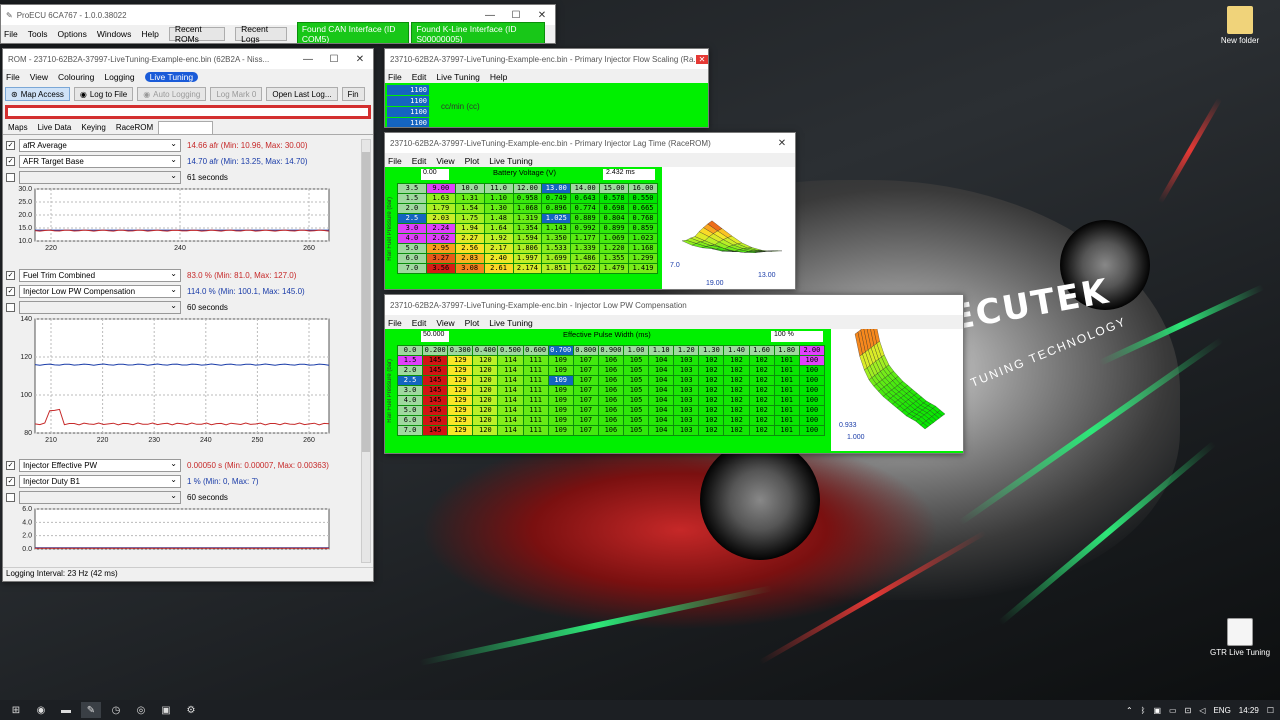  Describe the element at coordinates (614, 218) in the screenshot. I see `table-cell: 0.804` at that location.